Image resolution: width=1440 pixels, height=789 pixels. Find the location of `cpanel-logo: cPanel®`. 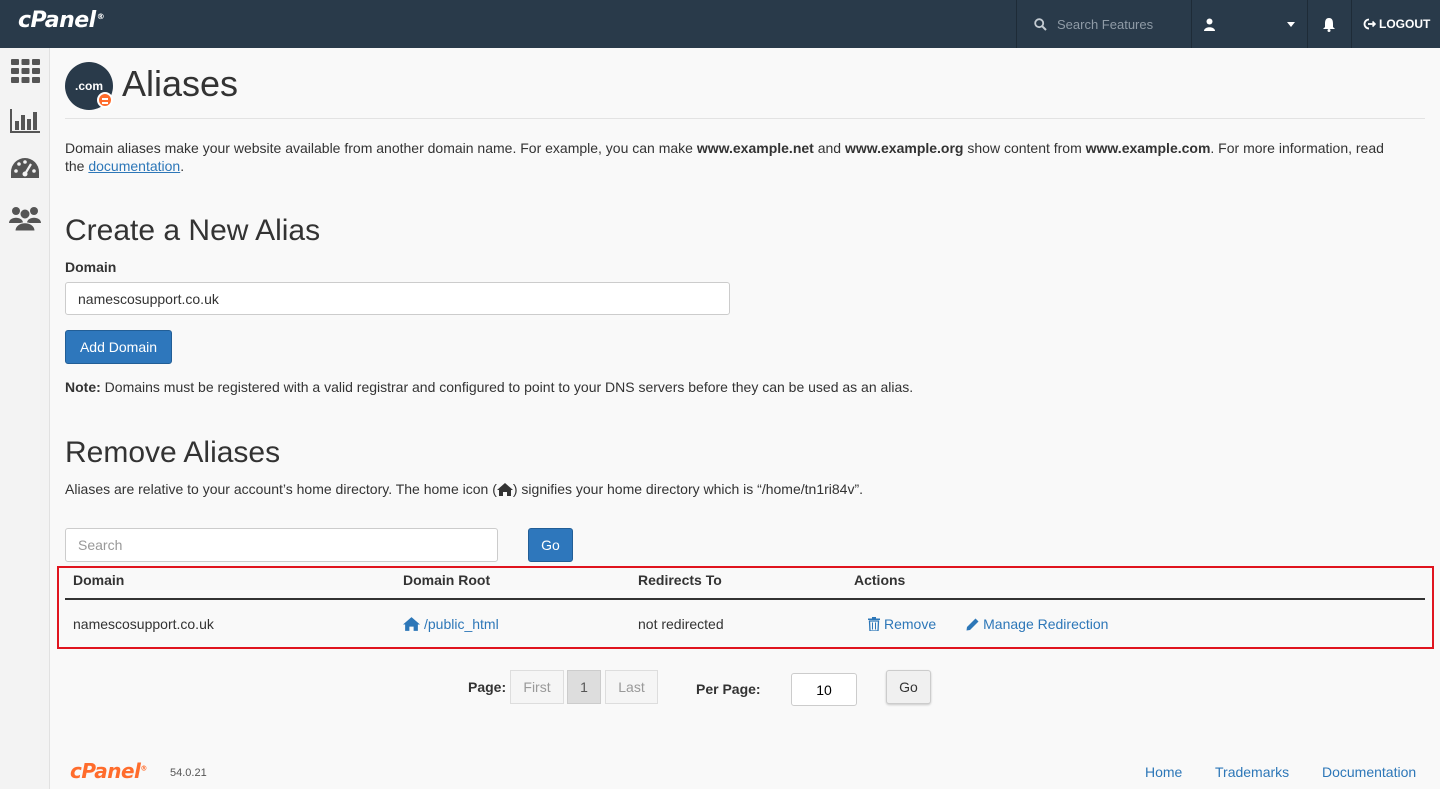

cpanel-logo: cPanel® is located at coordinates (61, 20).